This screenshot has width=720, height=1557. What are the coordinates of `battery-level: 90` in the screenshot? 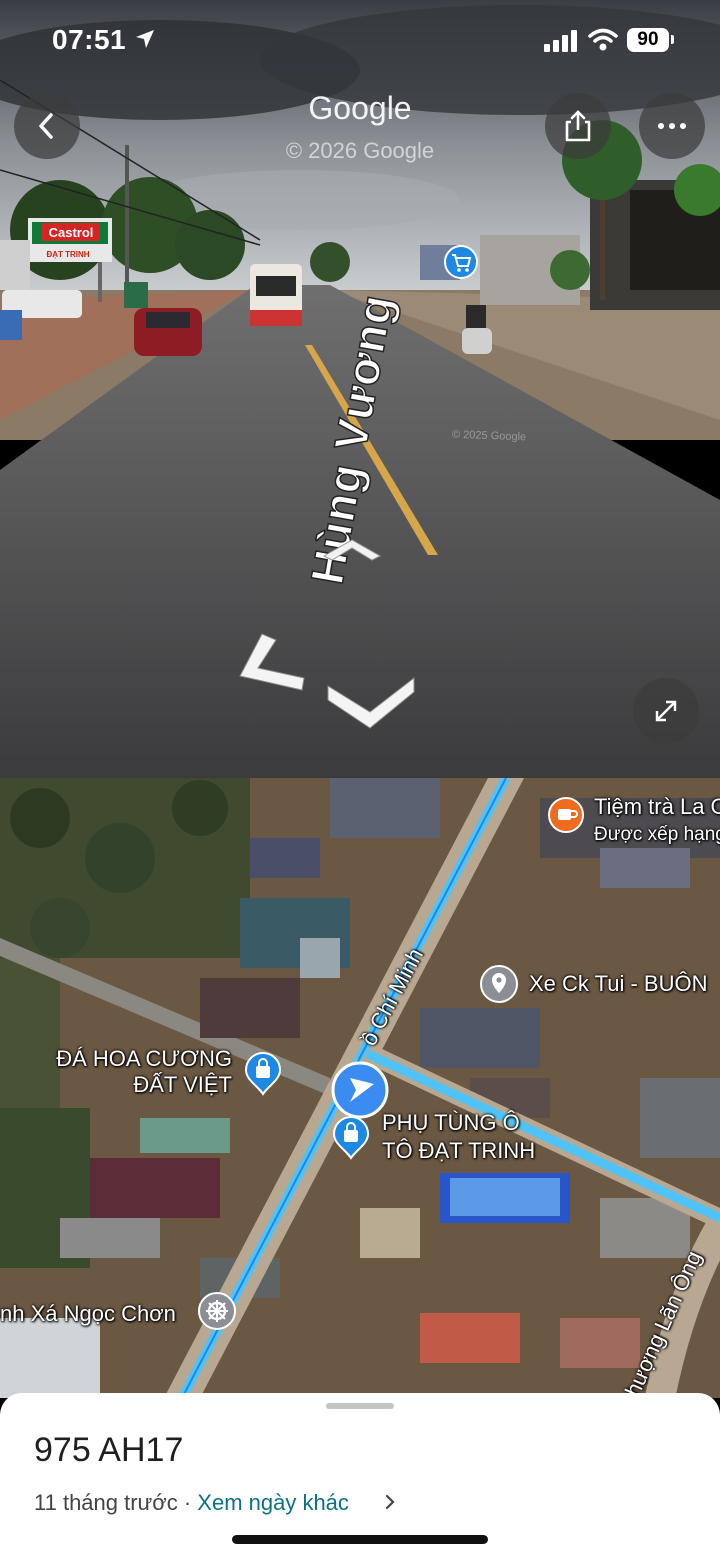 It's located at (648, 40).